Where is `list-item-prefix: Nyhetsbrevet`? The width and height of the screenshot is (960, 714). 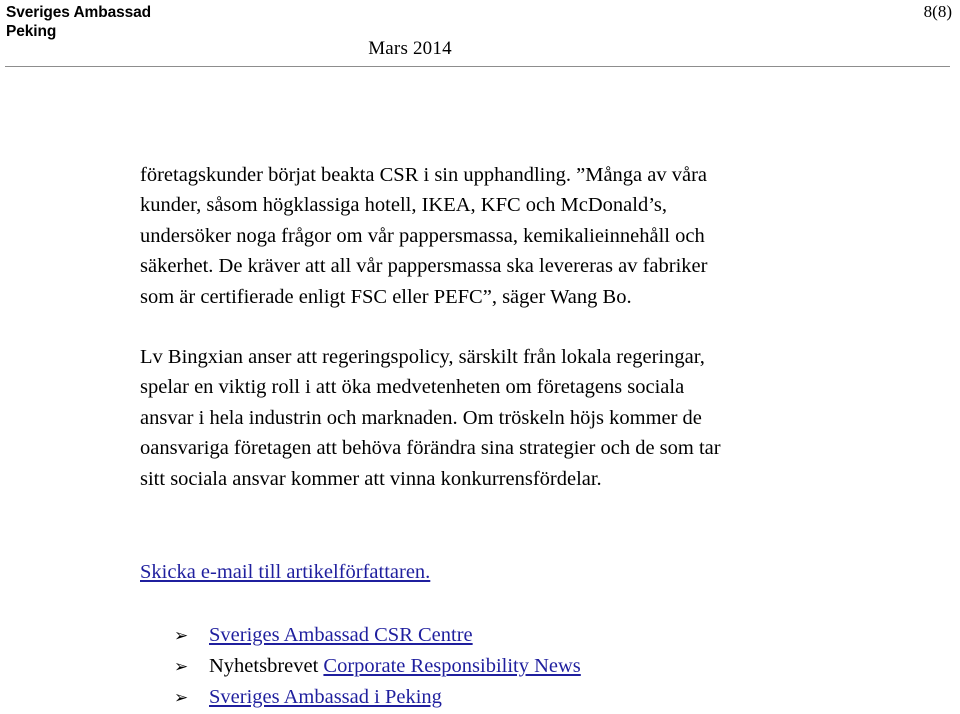
list-item-prefix: Nyhetsbrevet is located at coordinates (266, 666).